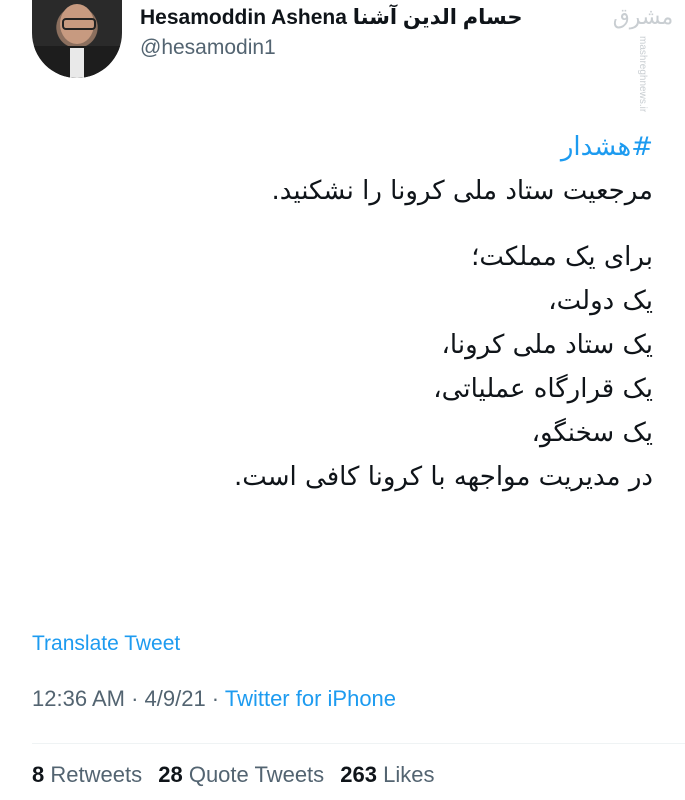  Describe the element at coordinates (170, 774) in the screenshot. I see `quote-tweets-count: 28` at that location.